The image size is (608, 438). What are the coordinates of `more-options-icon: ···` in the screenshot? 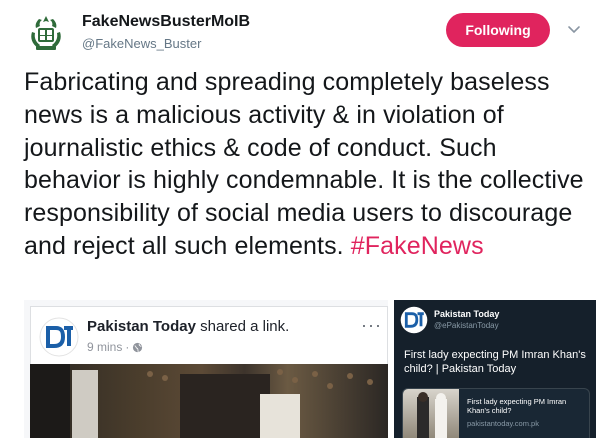 It's located at (371, 325).